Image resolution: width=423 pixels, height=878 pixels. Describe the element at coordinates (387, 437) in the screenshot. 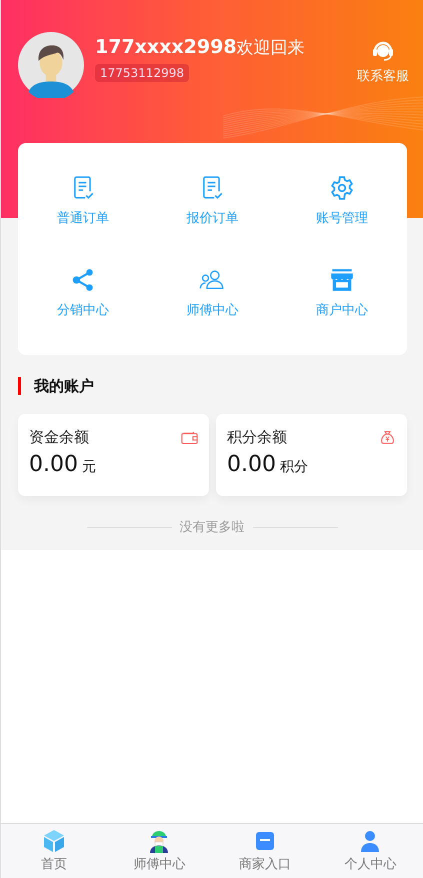

I see `money-bag-icon` at that location.